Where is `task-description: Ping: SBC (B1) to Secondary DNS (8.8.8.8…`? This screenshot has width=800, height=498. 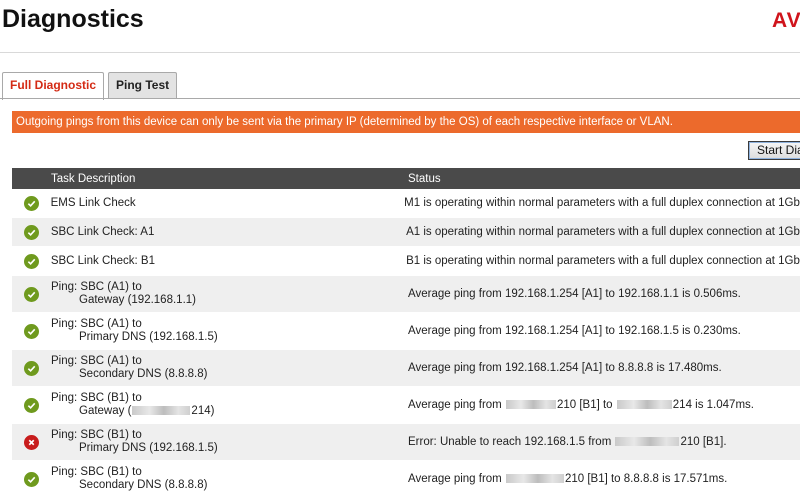 task-description: Ping: SBC (B1) to Secondary DNS (8.8.8.8… is located at coordinates (229, 479).